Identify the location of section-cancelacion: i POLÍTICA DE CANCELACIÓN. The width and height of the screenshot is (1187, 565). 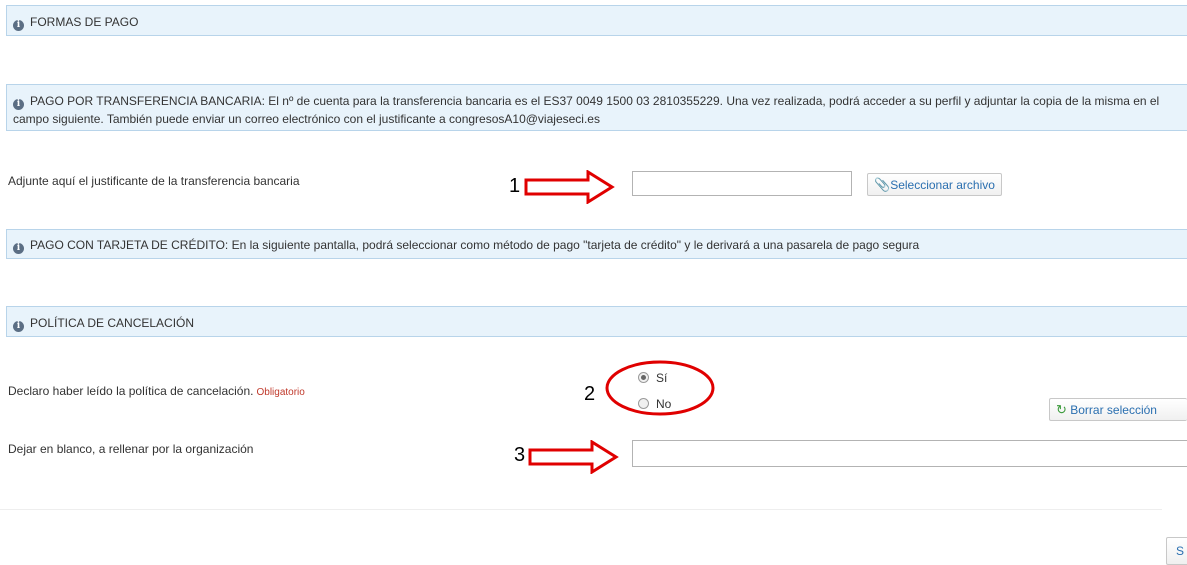
(596, 321).